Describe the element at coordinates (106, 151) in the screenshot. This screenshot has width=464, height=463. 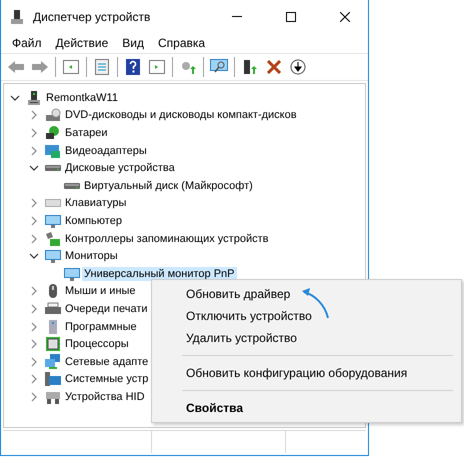
I see `tree-item: Видеоадаптеры` at that location.